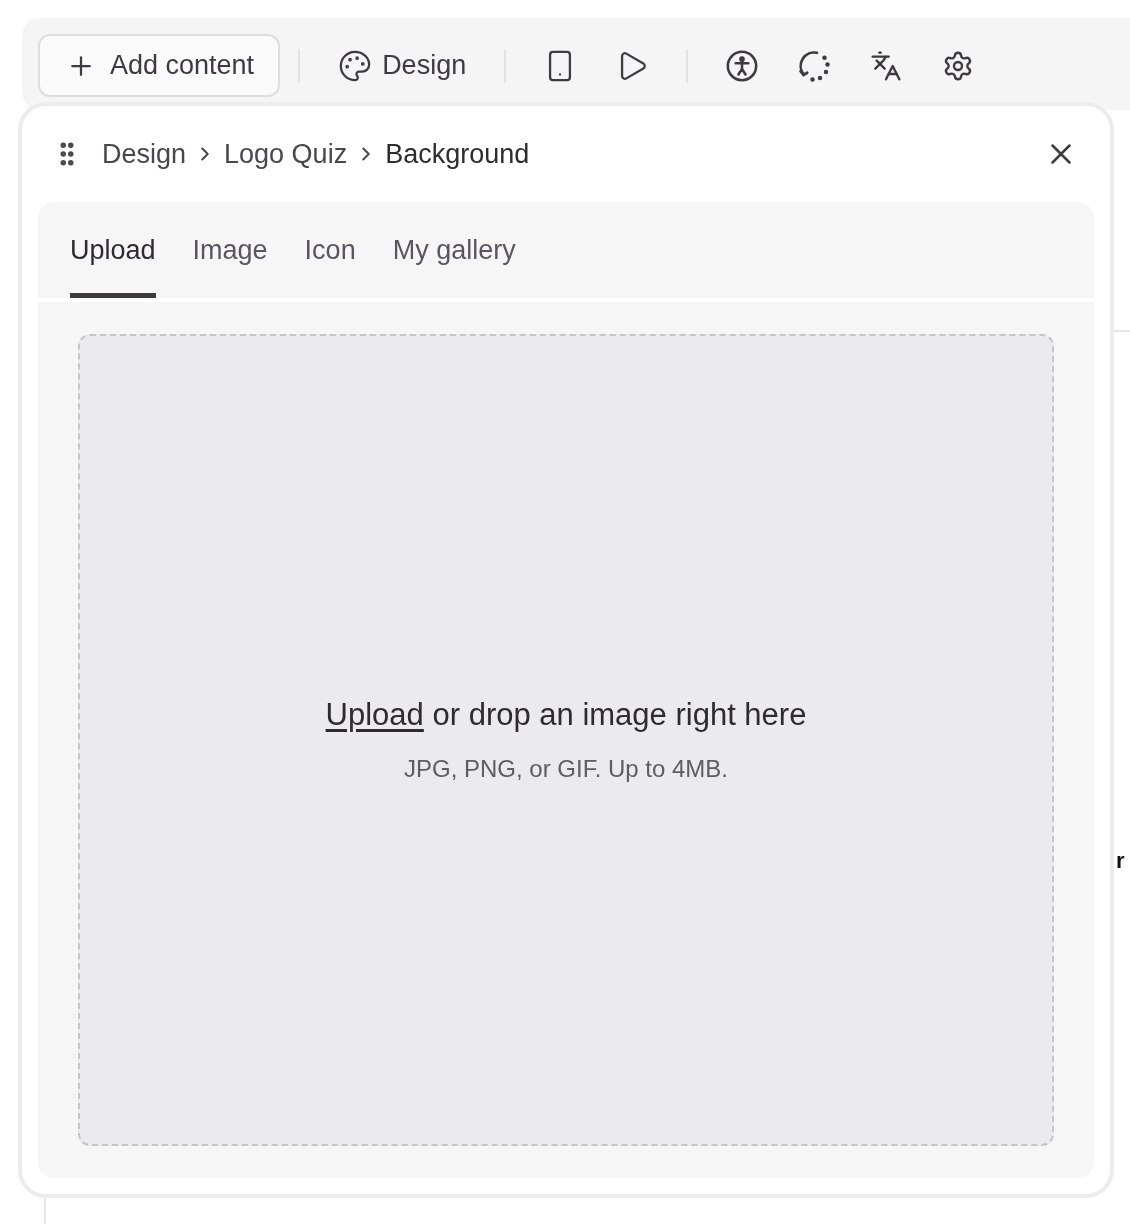  Describe the element at coordinates (566, 769) in the screenshot. I see `file-type-hint: JPG, PNG, or GIF. Up to 4MB.` at that location.